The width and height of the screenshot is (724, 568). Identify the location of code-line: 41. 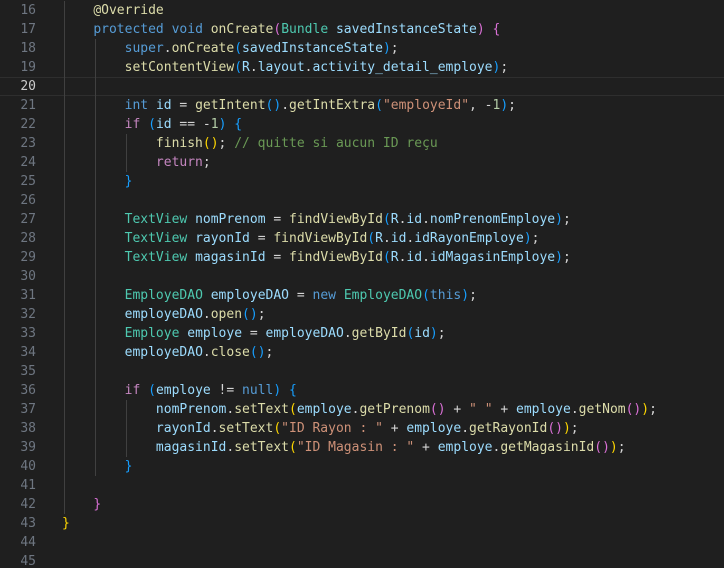
(362, 485).